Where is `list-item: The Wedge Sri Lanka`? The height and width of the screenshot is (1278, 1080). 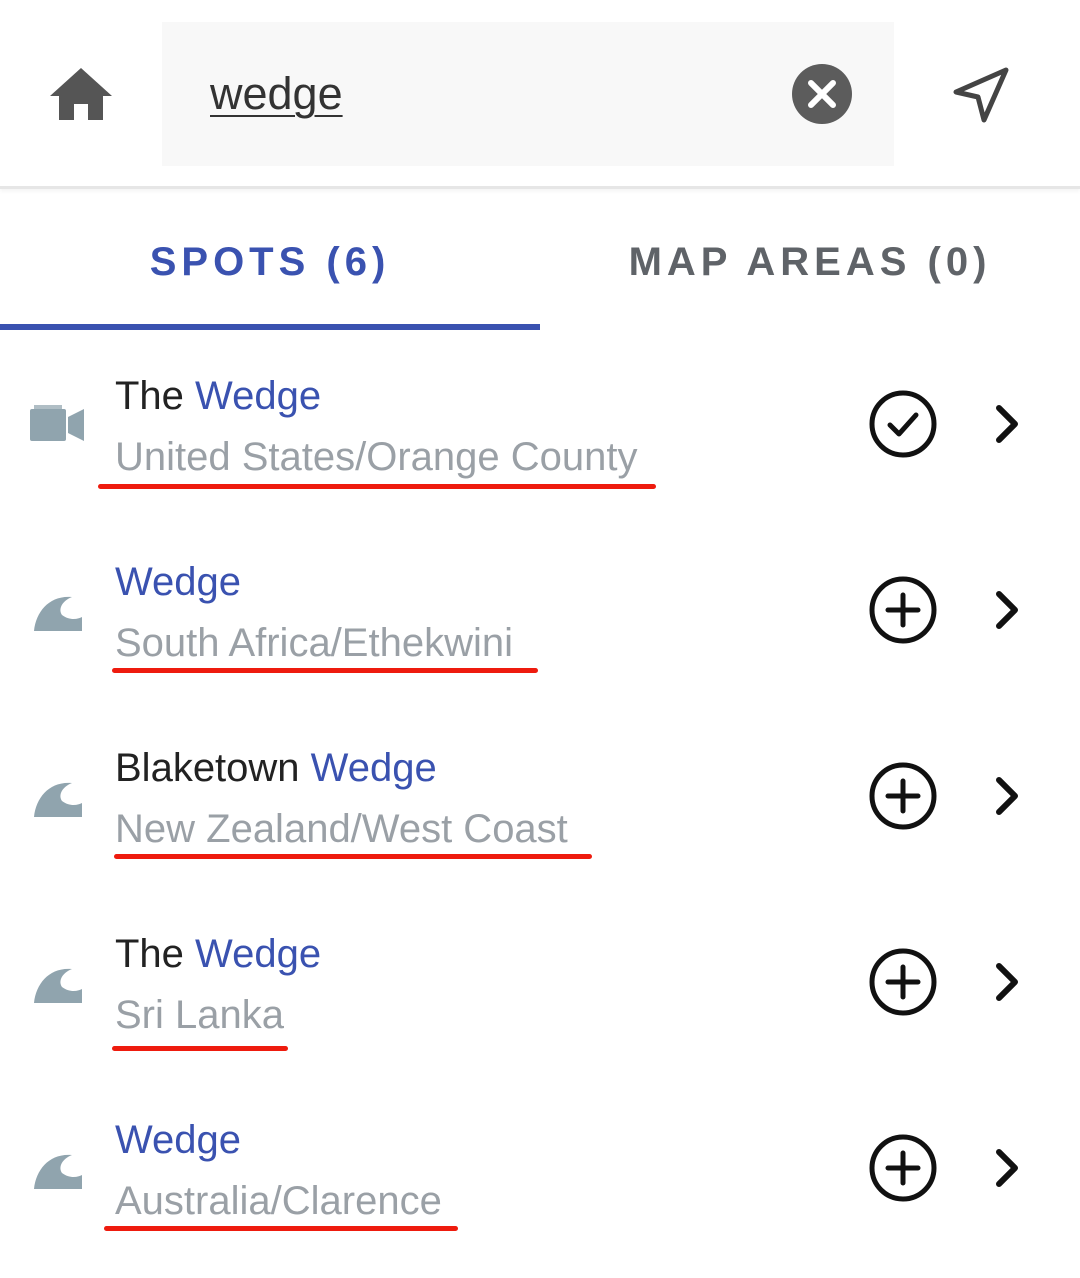
list-item: The Wedge Sri Lanka is located at coordinates (540, 982).